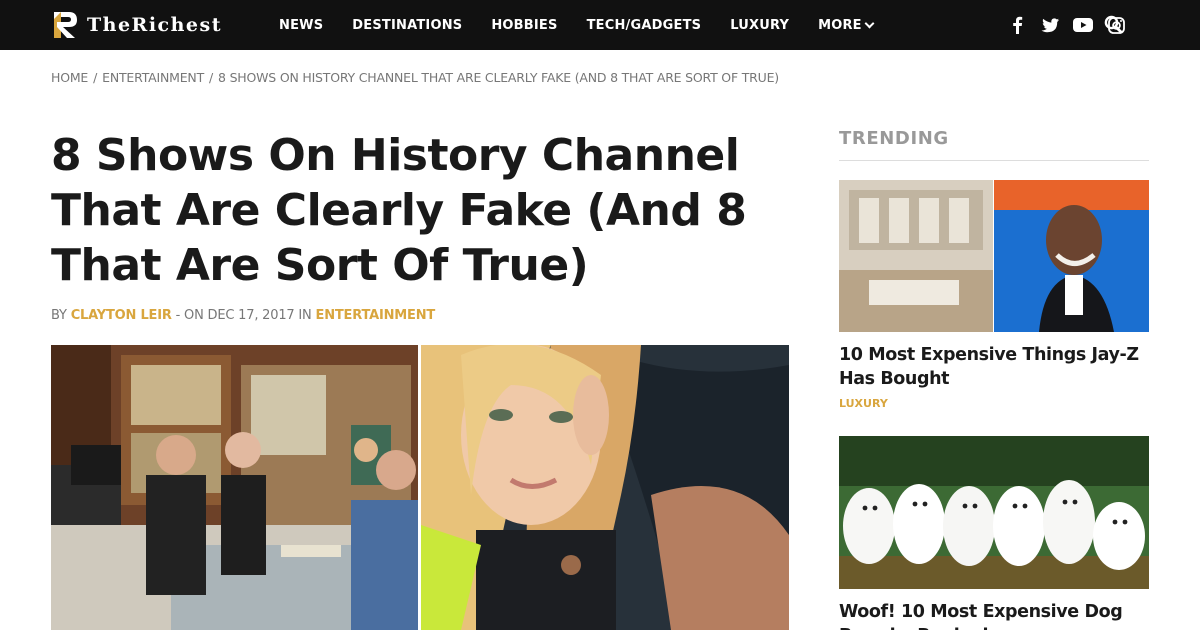  Describe the element at coordinates (863, 403) in the screenshot. I see `trending-card-category: Luxury` at that location.